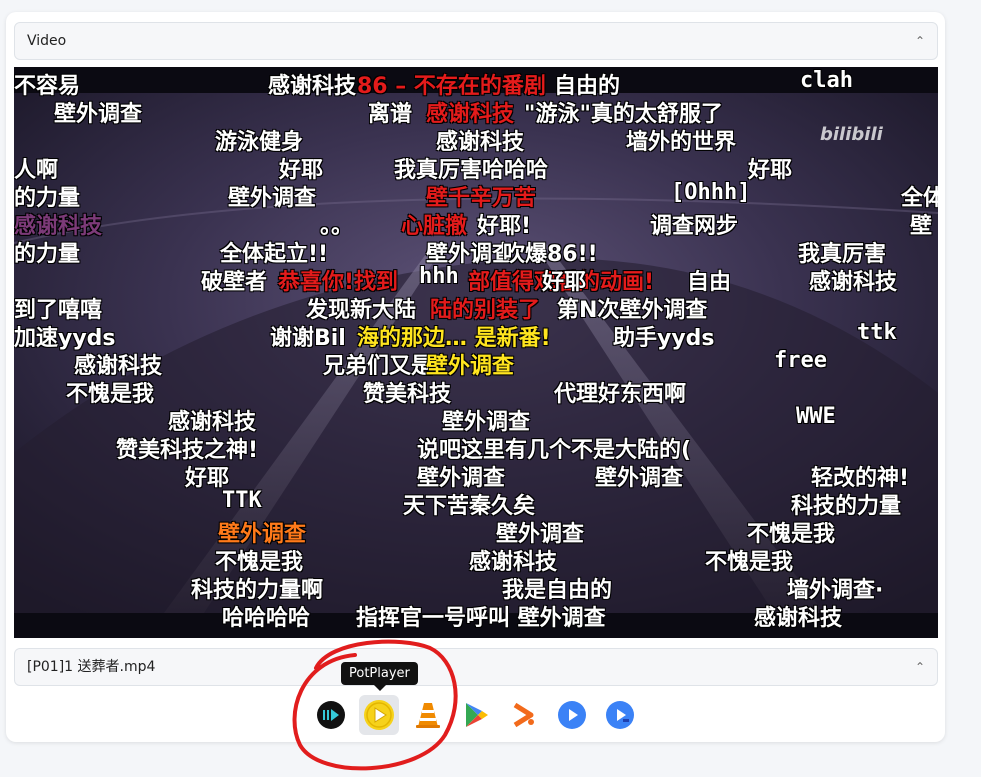 Image resolution: width=981 pixels, height=777 pixels. I want to click on iina-icon, so click(331, 715).